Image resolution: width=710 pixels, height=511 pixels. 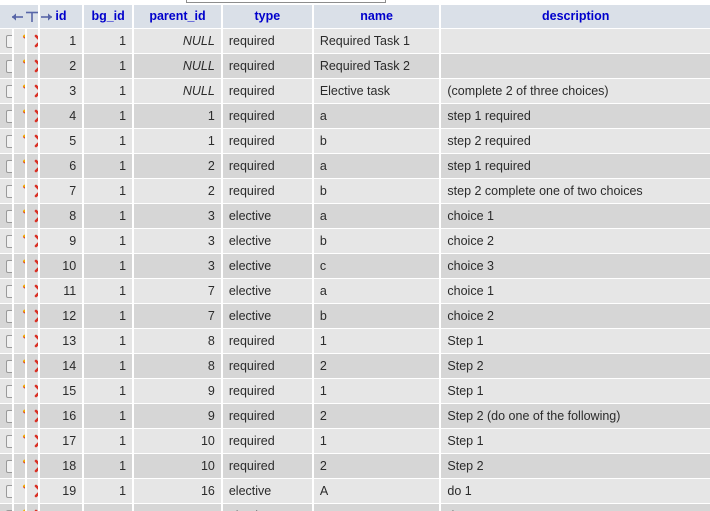 What do you see at coordinates (178, 17) in the screenshot?
I see `column-header-parent-id: parent_id` at bounding box center [178, 17].